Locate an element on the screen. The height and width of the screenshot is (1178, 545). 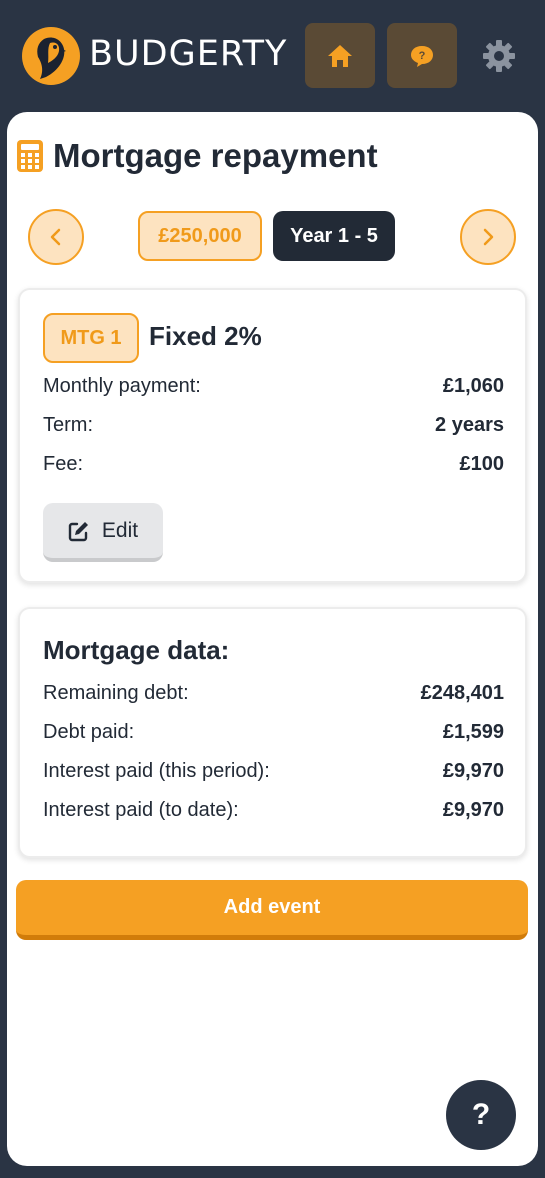
year-range-selector: Year 1 - 5 is located at coordinates (334, 236).